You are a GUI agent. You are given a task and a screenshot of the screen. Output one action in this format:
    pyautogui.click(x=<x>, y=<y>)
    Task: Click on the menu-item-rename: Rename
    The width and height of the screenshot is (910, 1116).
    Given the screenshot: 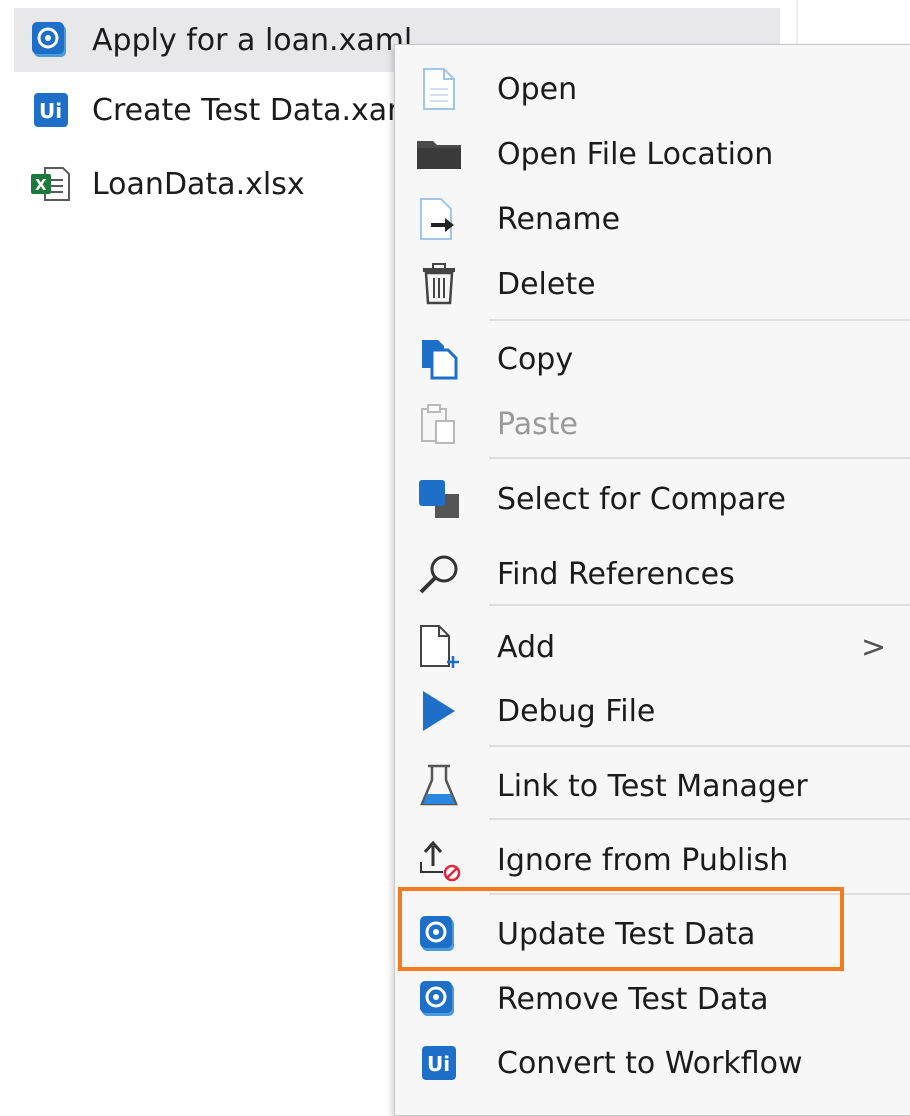 What is the action you would take?
    pyautogui.click(x=652, y=219)
    